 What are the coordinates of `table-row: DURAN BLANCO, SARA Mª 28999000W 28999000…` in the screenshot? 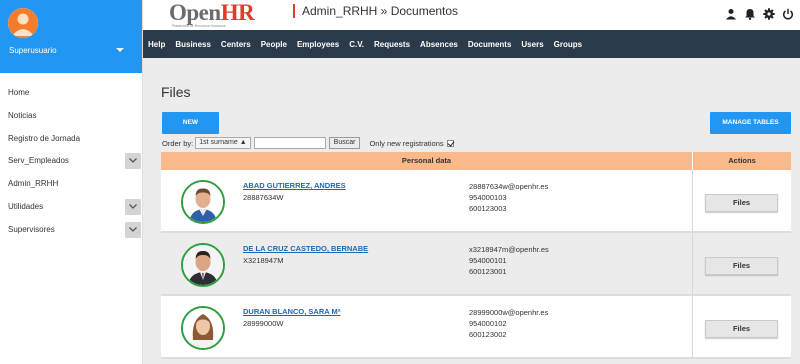 It's located at (476, 327).